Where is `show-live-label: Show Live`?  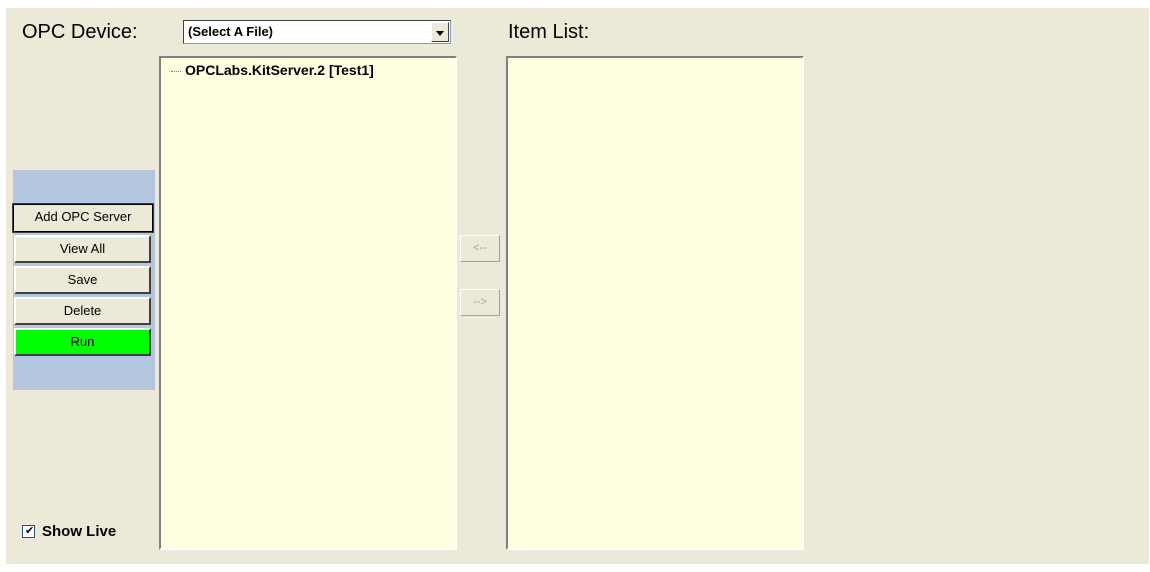
show-live-label: Show Live is located at coordinates (79, 531).